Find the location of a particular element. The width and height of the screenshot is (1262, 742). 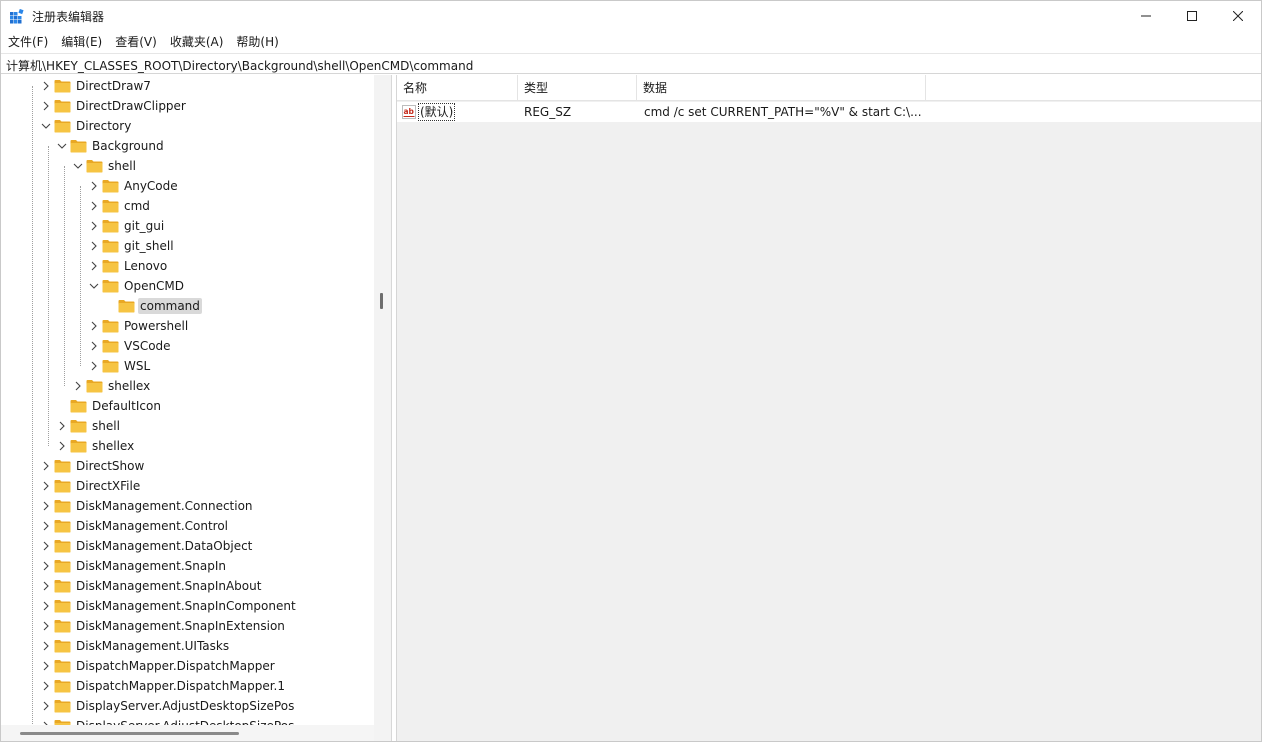

tree-item: DiskManagement.DataObject is located at coordinates (187, 546).